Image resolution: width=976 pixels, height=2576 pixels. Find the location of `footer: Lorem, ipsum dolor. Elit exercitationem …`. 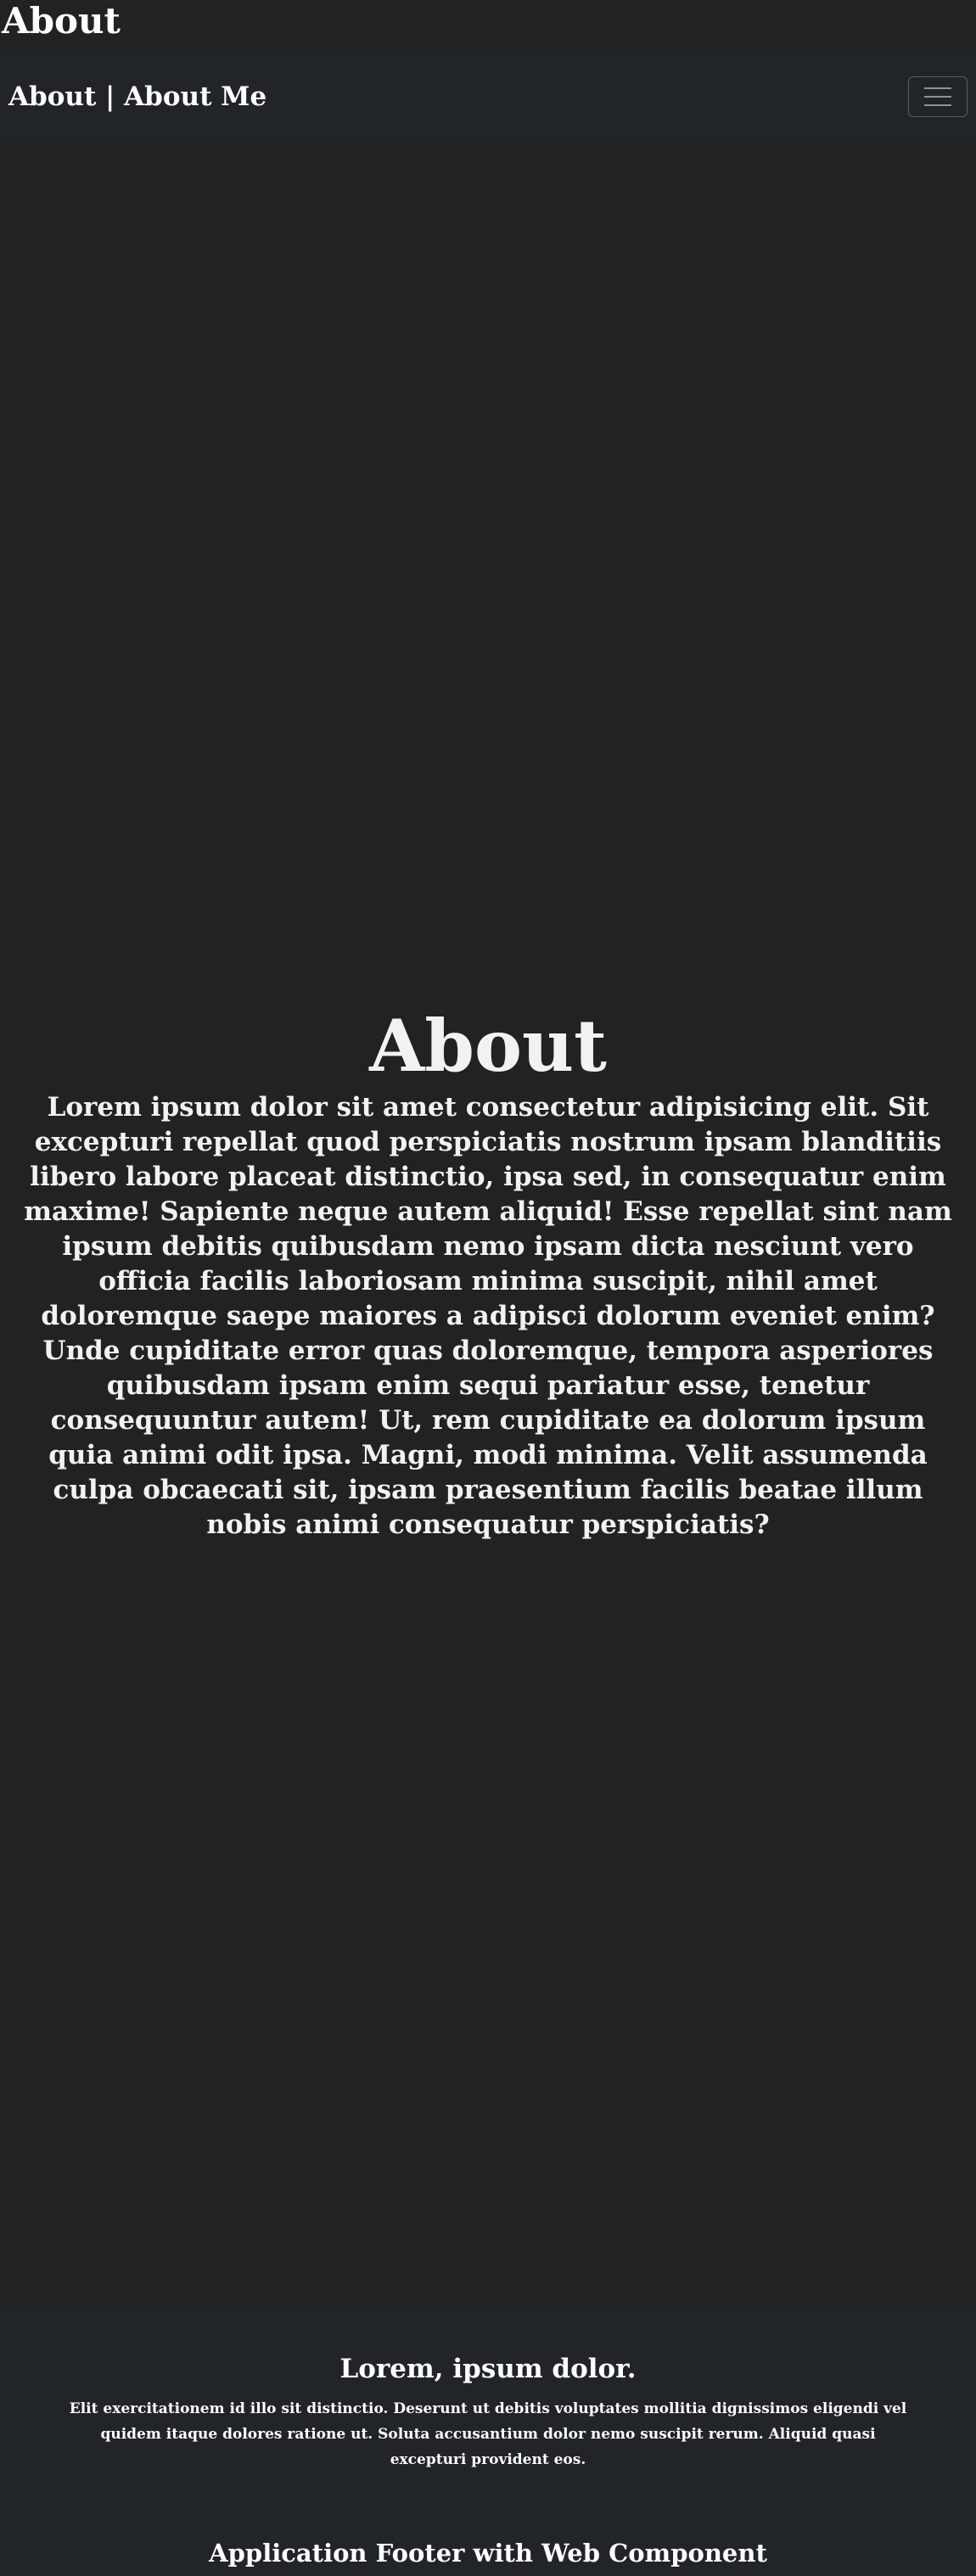

footer: Lorem, ipsum dolor. Elit exercitationem … is located at coordinates (488, 2443).